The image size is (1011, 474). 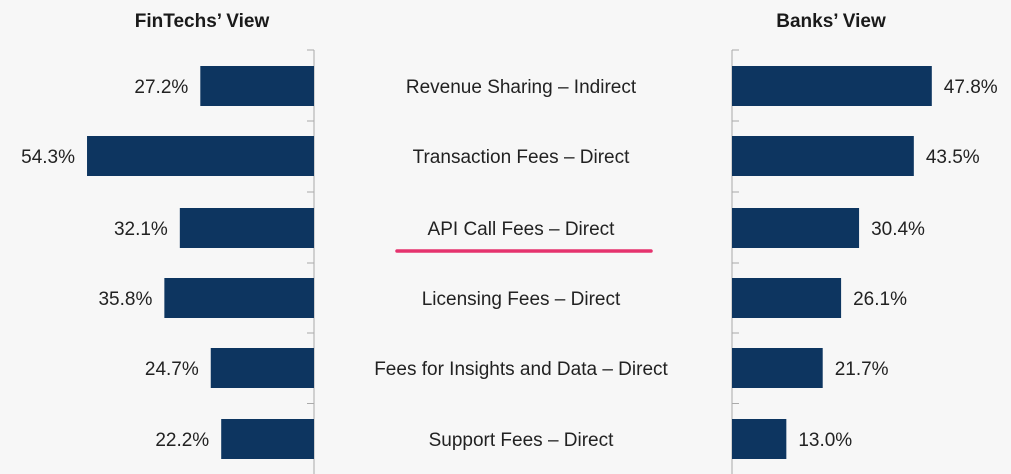 I want to click on banks-value-label: 26.1%, so click(x=880, y=299).